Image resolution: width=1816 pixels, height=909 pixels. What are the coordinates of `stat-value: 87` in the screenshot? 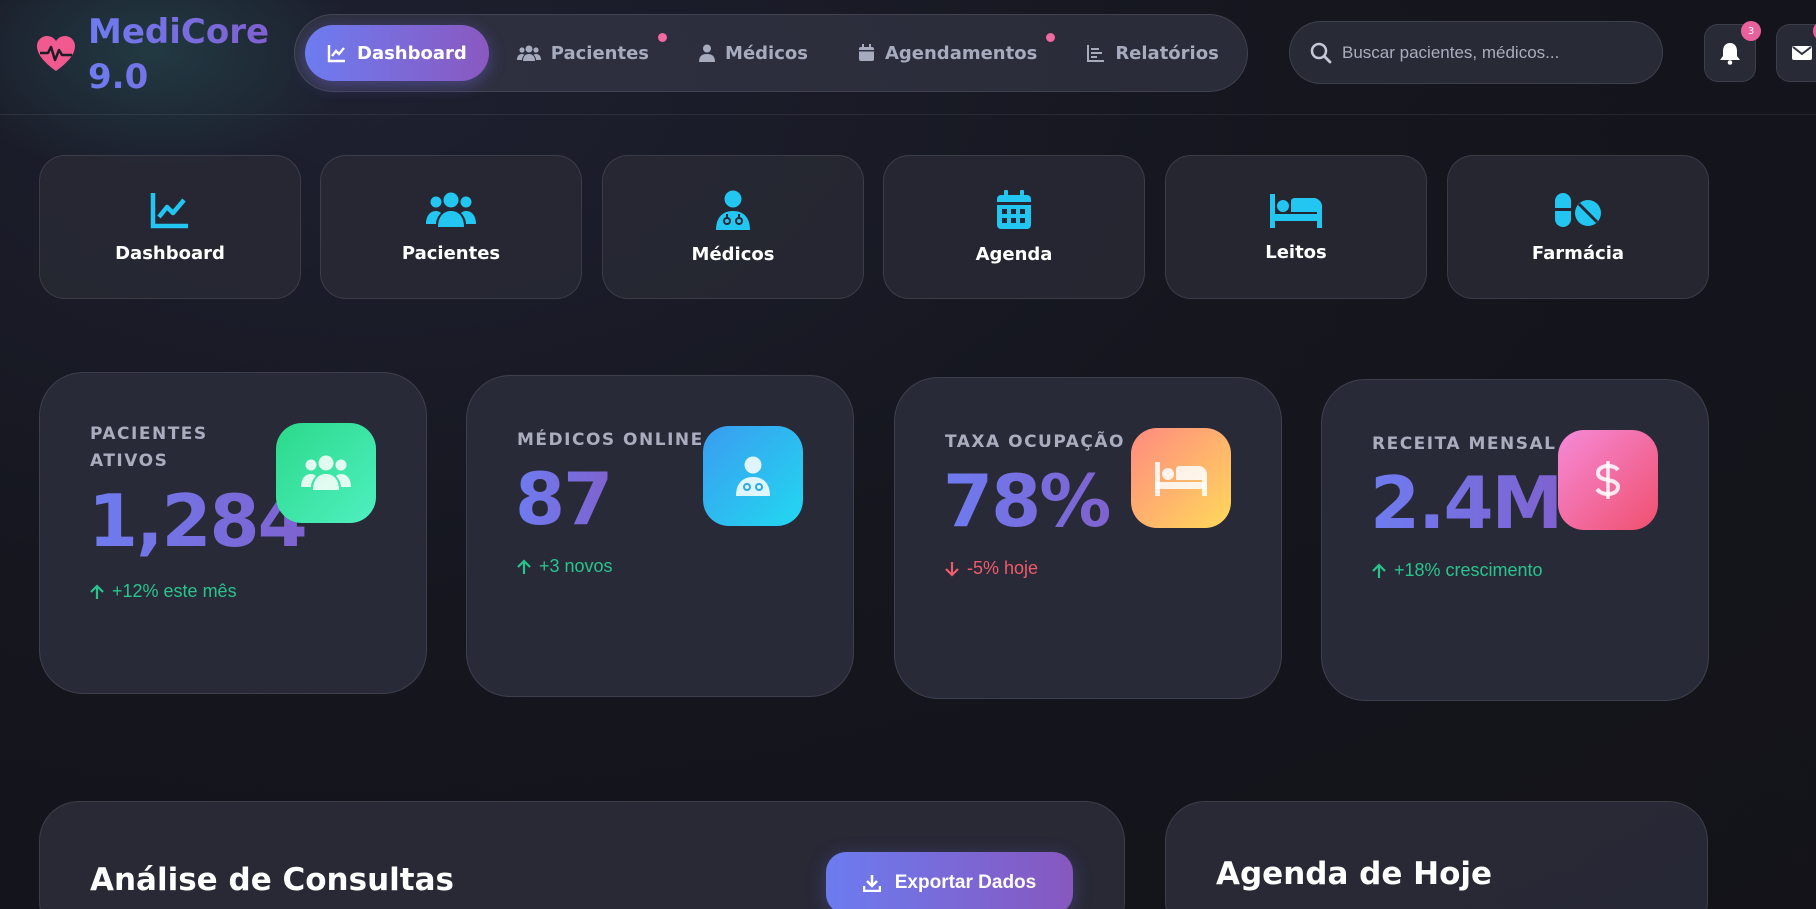 It's located at (564, 499).